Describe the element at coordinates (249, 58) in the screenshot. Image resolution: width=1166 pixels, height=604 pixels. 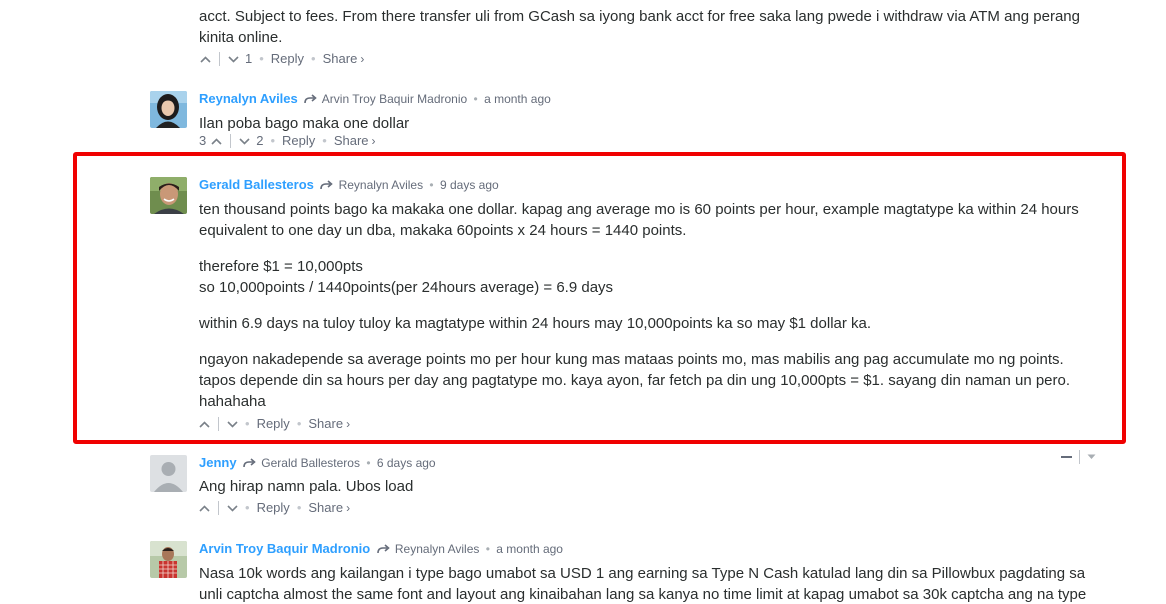
I see `downvote-count: 1` at that location.